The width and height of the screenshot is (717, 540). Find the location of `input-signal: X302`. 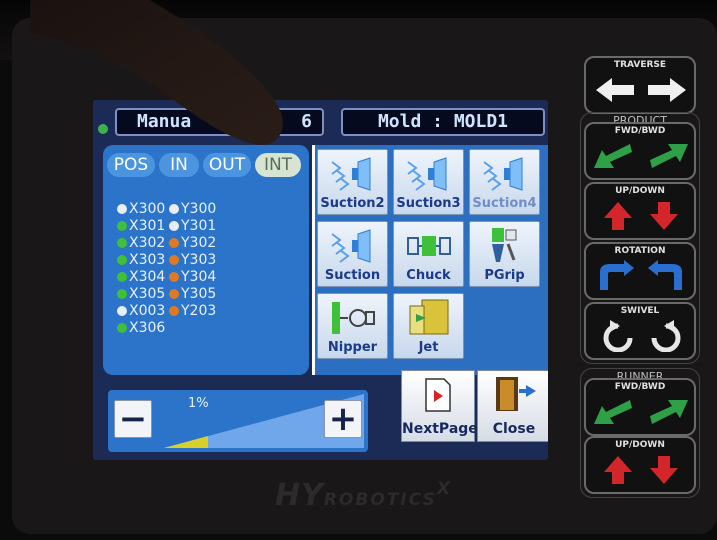

input-signal: X302 is located at coordinates (141, 243).